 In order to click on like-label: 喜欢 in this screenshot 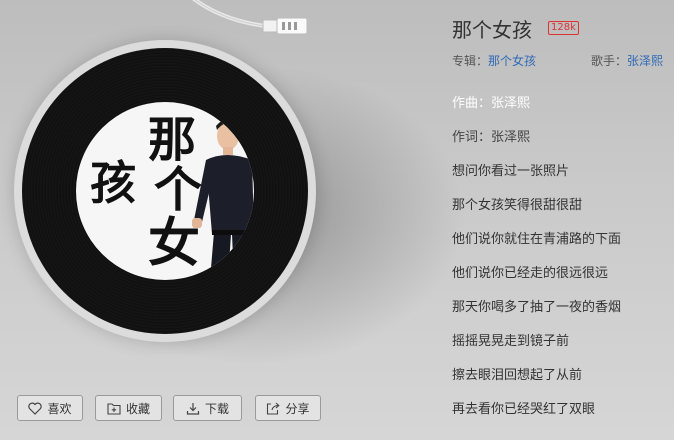, I will do `click(59, 408)`.